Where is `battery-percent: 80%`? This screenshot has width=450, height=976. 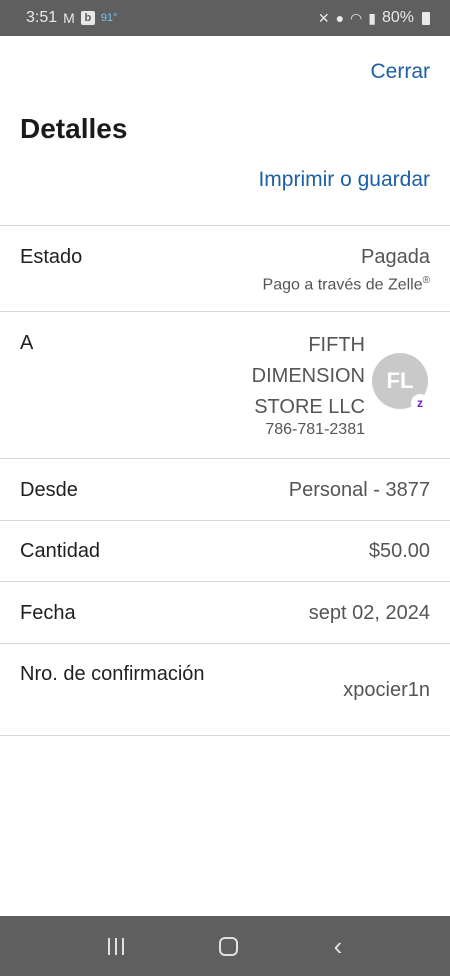
battery-percent: 80% is located at coordinates (397, 17).